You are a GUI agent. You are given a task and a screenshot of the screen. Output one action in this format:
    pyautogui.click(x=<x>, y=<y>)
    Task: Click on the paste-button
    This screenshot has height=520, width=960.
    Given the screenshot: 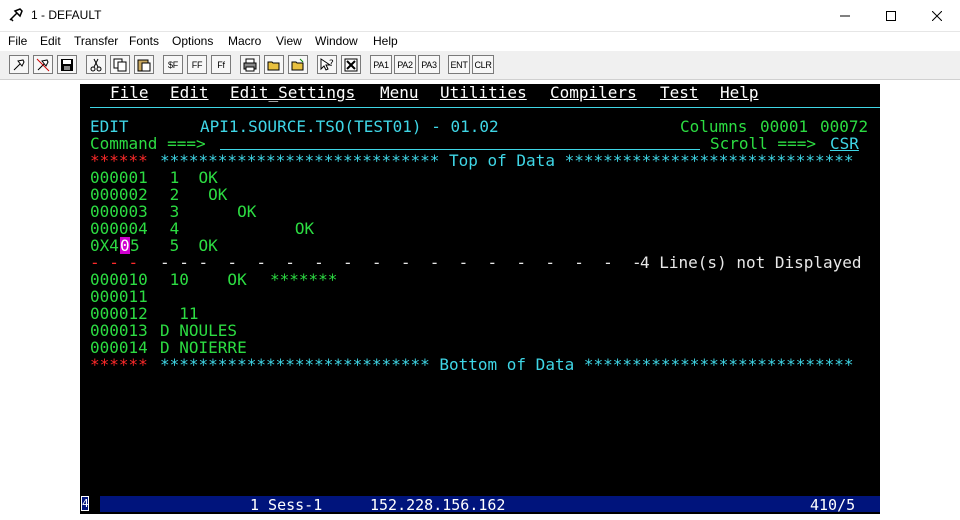 What is the action you would take?
    pyautogui.click(x=144, y=64)
    